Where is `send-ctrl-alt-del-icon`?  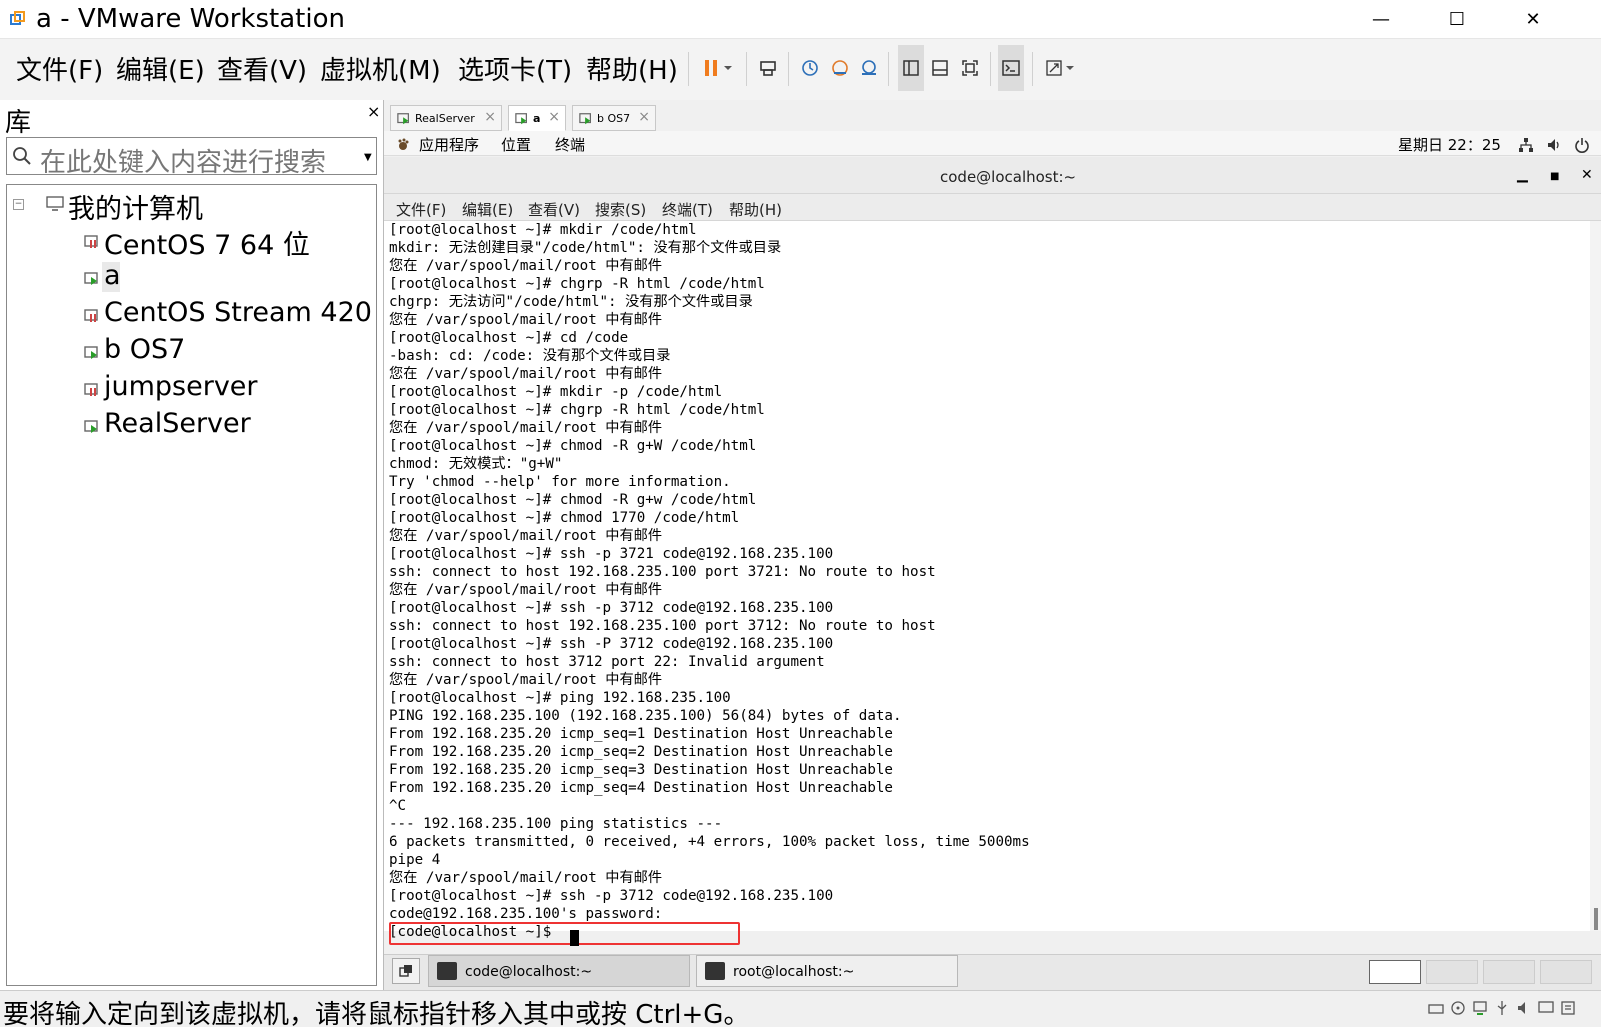 send-ctrl-alt-del-icon is located at coordinates (768, 68).